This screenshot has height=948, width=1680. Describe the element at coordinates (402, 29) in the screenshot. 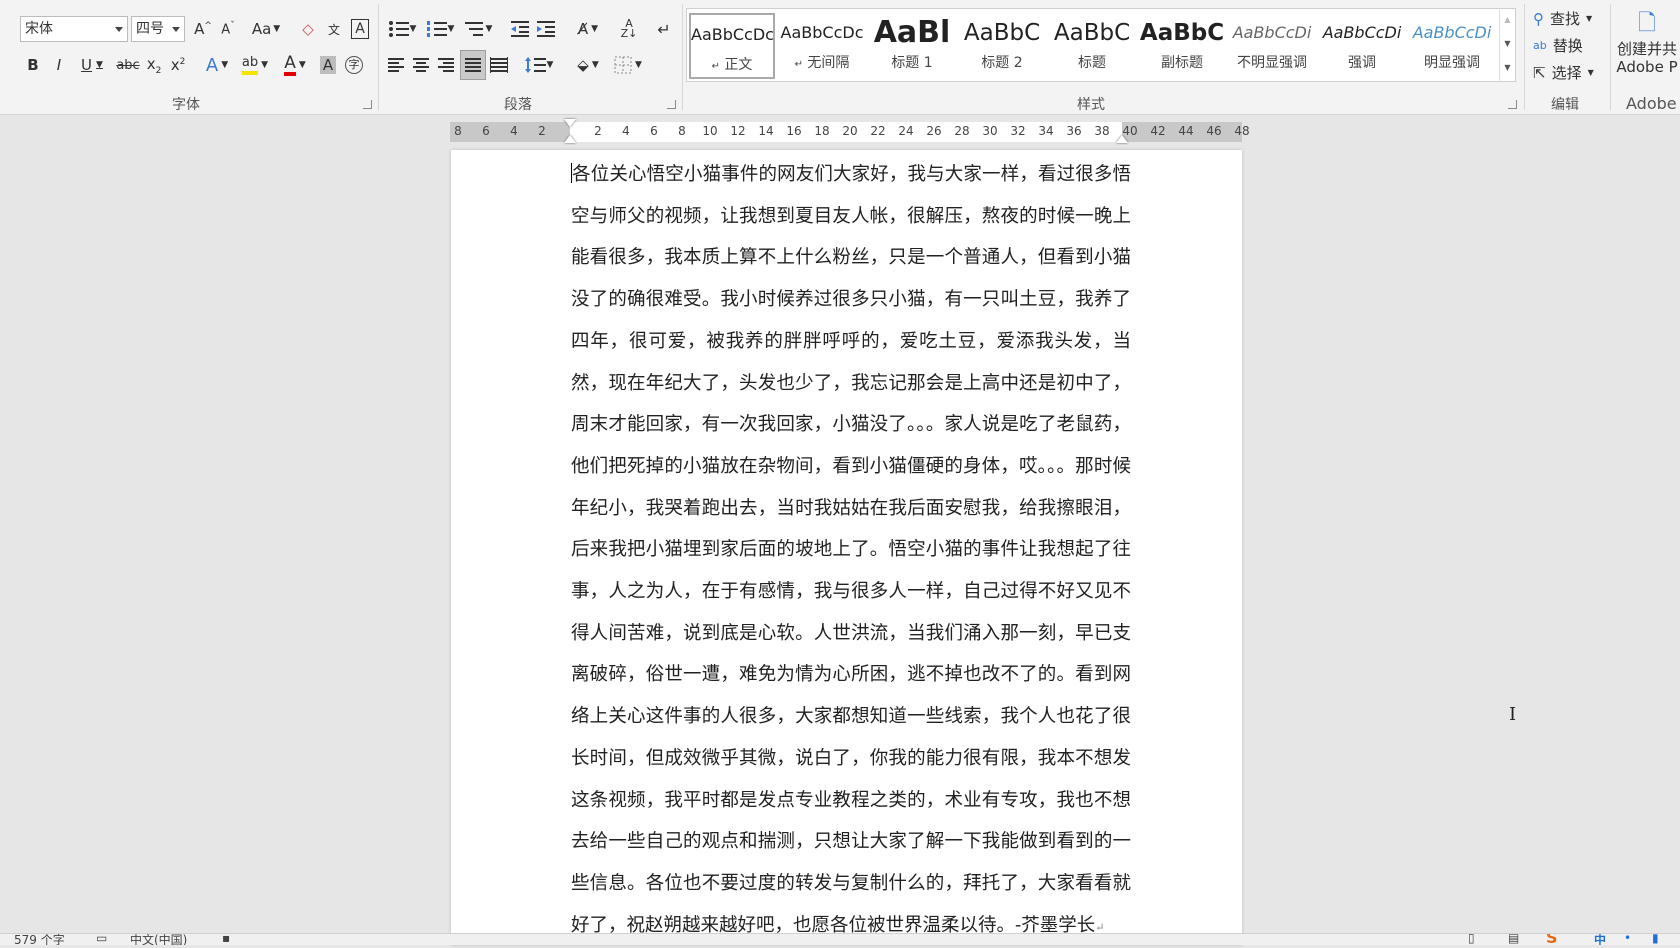

I see `bullets-button: ▼` at that location.